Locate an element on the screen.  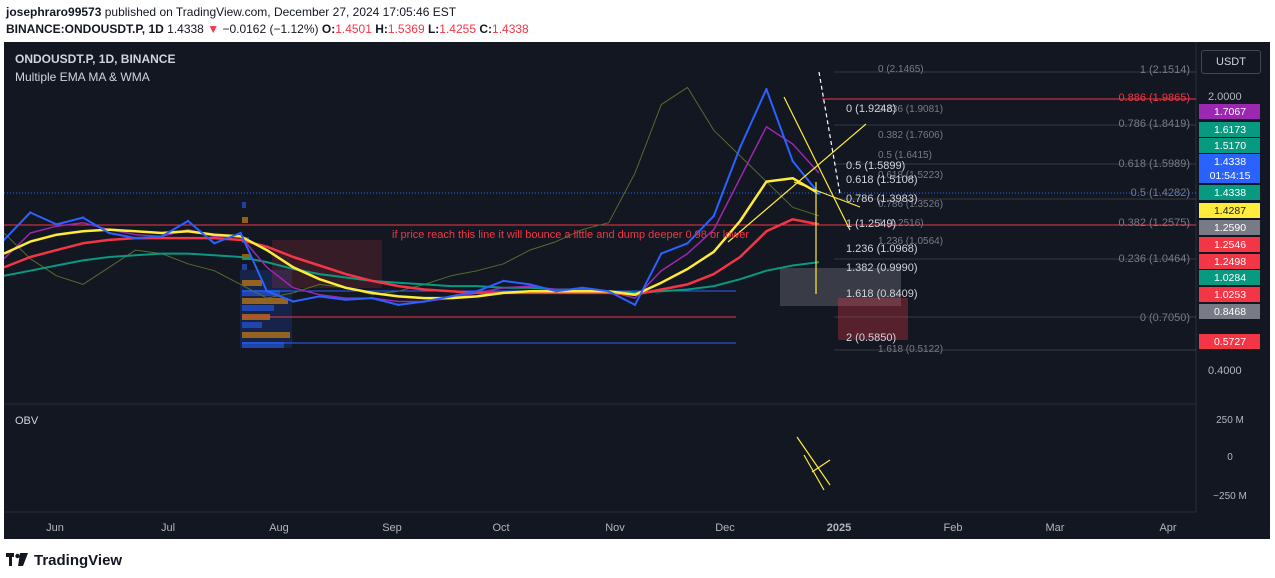
projection-line is located at coordinates (829, 133).